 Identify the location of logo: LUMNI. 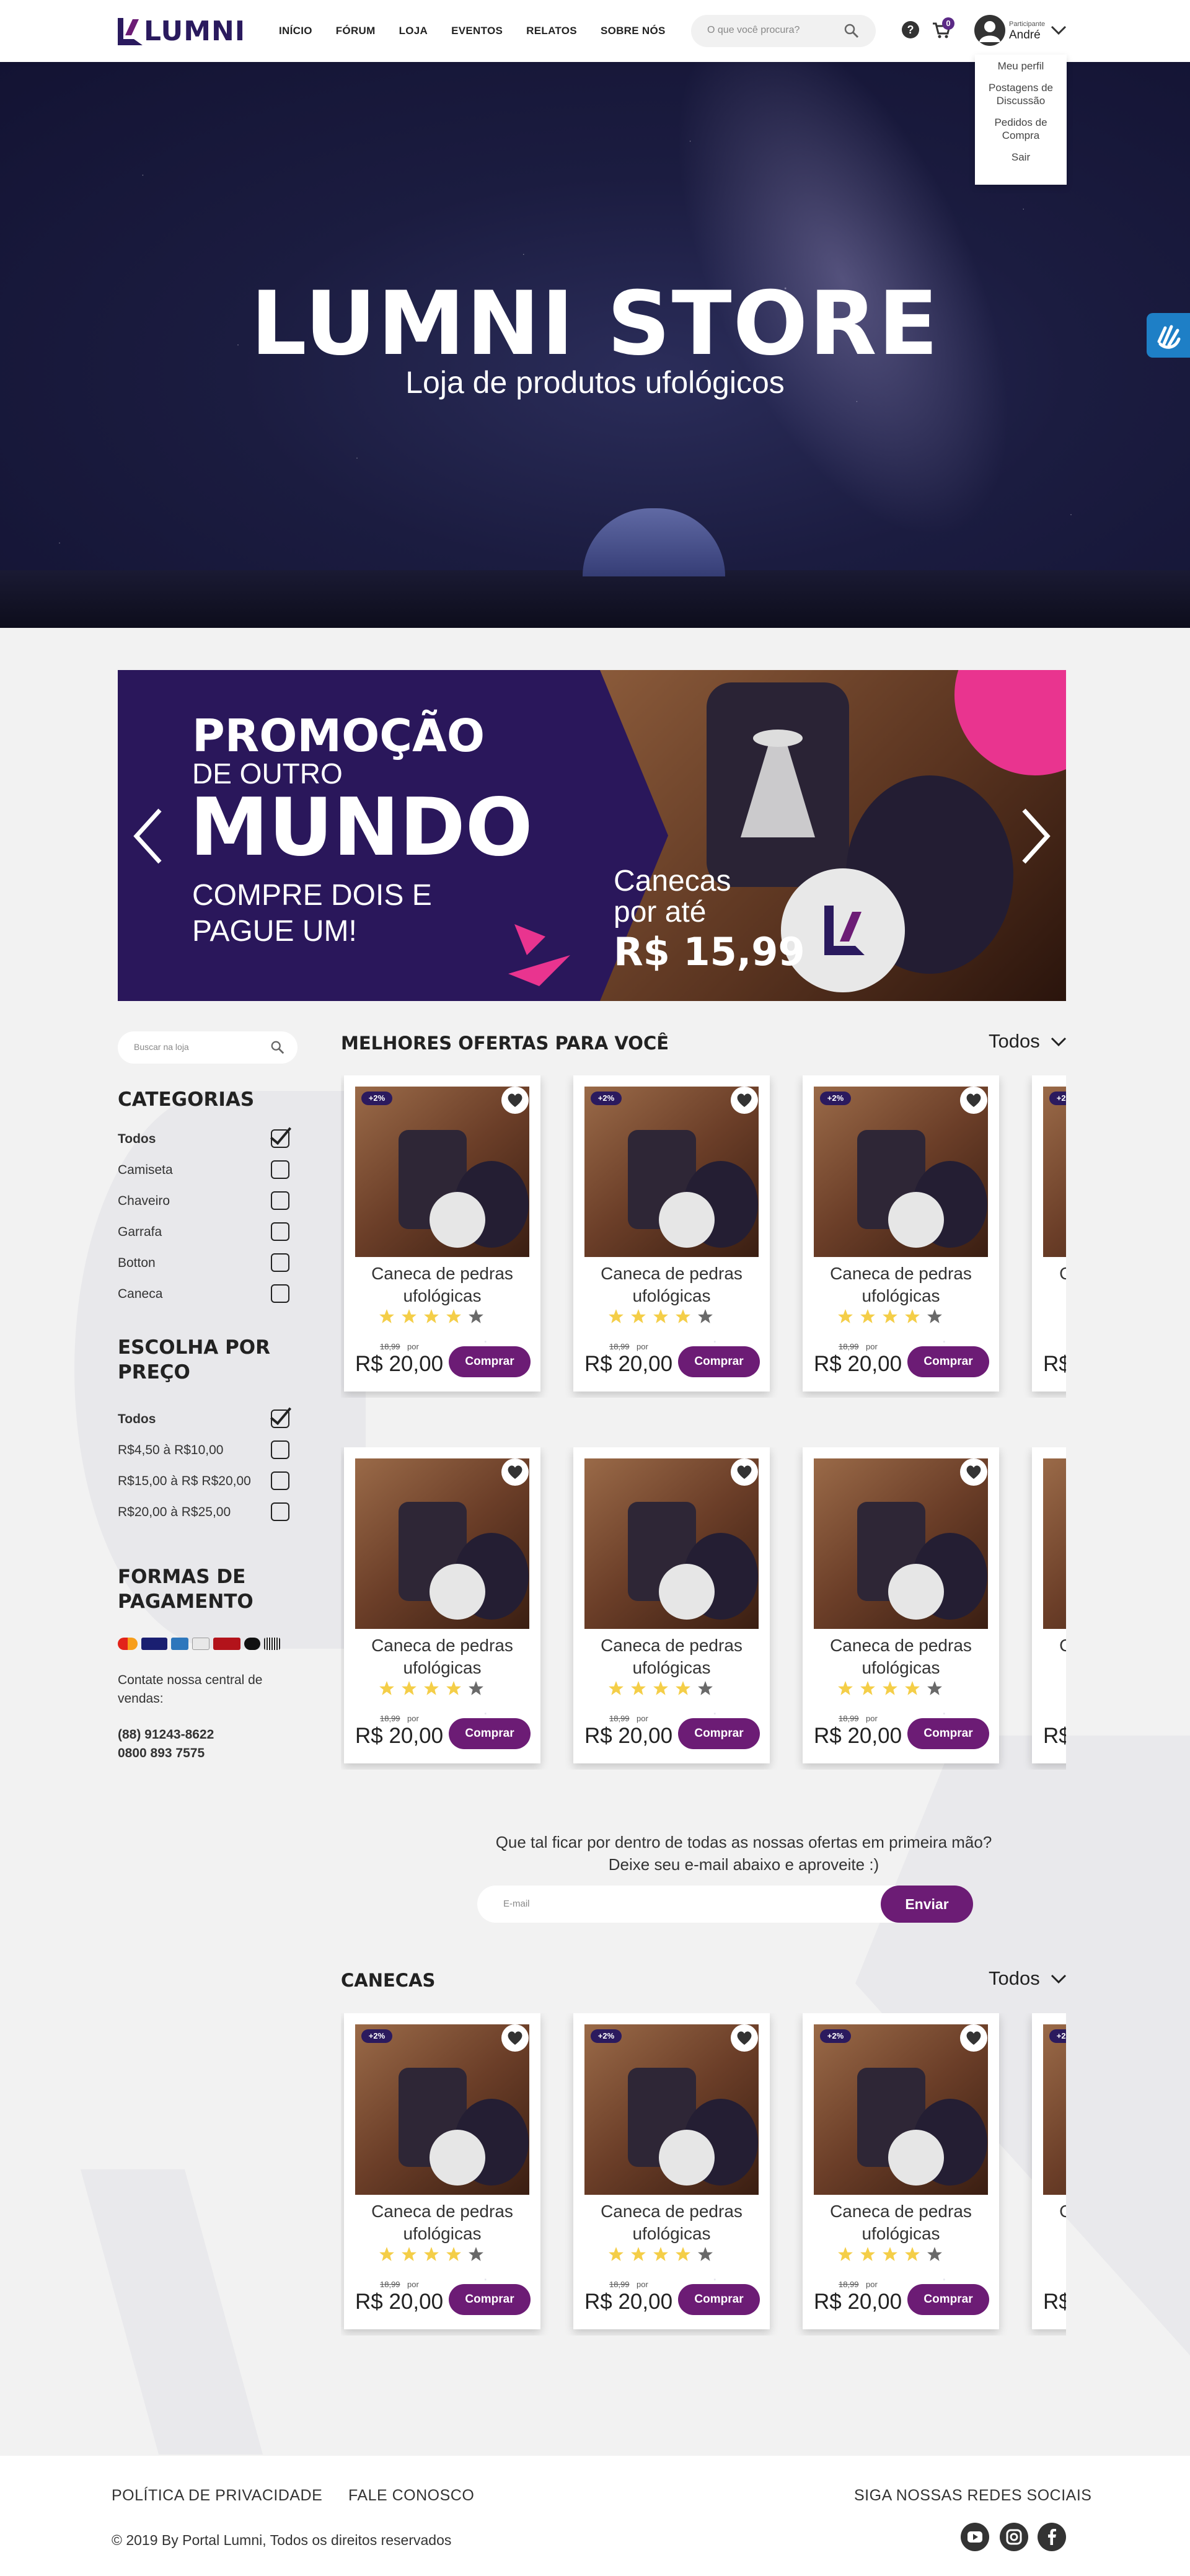
(181, 31).